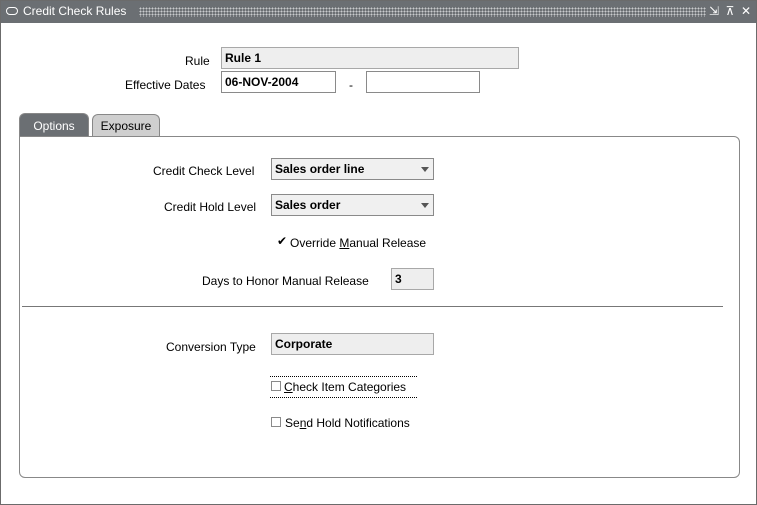 This screenshot has width=757, height=505. Describe the element at coordinates (352, 205) in the screenshot. I see `credit-hold-level-select: Sales order` at that location.